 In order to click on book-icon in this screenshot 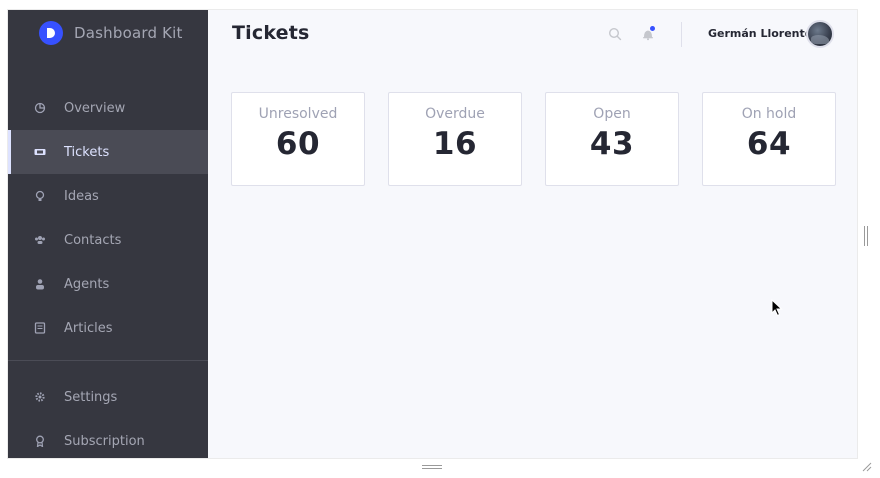, I will do `click(40, 328)`.